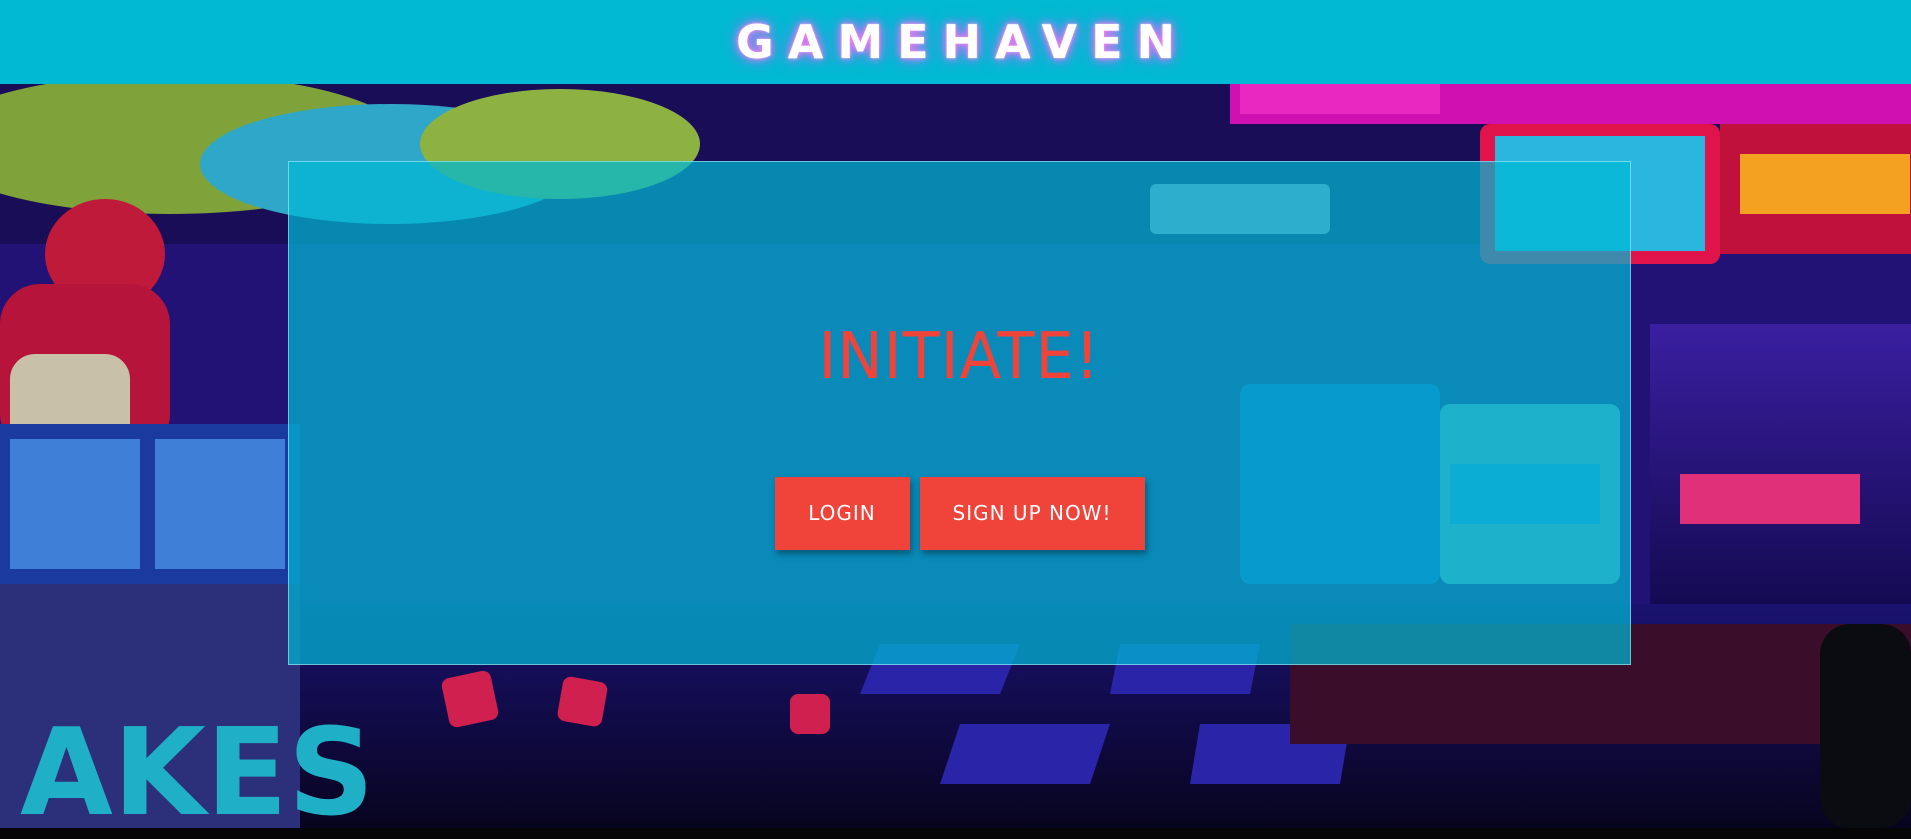 The width and height of the screenshot is (1911, 839). Describe the element at coordinates (1032, 513) in the screenshot. I see `sign-up-button: SIGN UP NOW!` at that location.